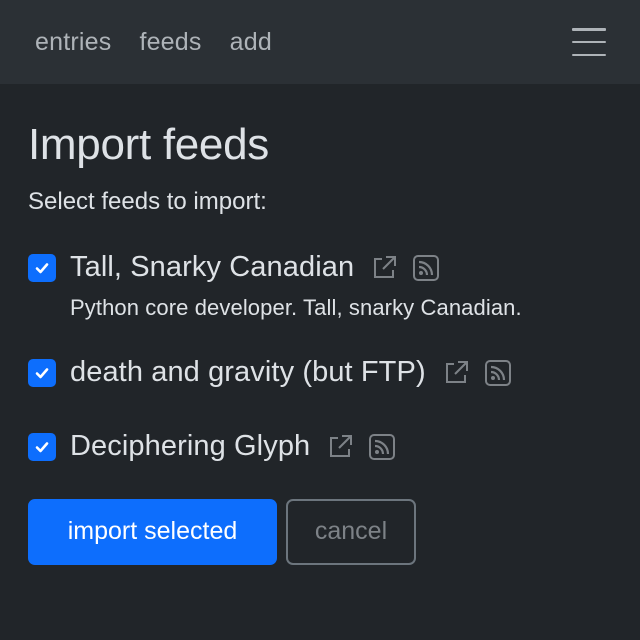 This screenshot has width=640, height=640. I want to click on nav-link-feeds: feeds, so click(170, 42).